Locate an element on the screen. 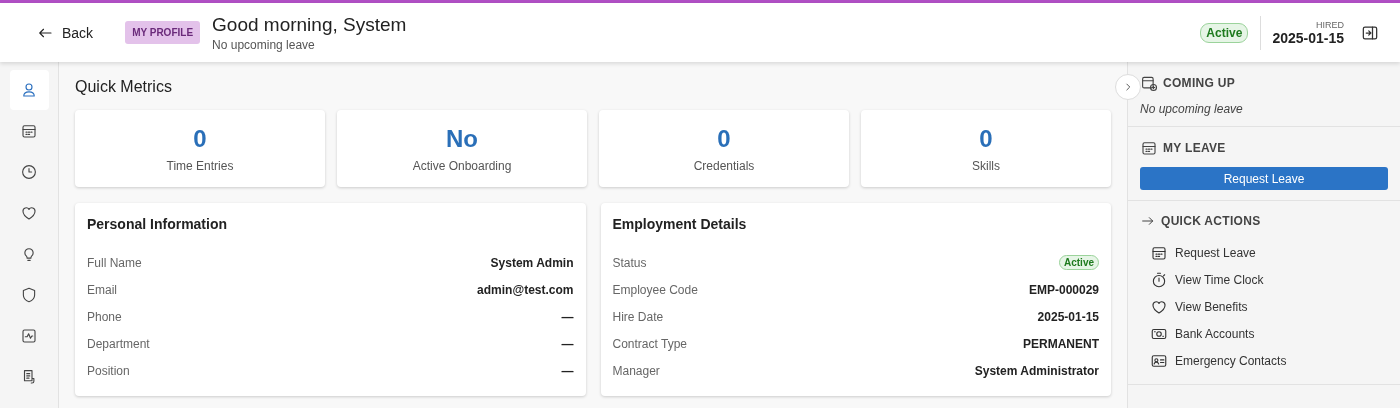 Image resolution: width=1400 pixels, height=408 pixels. card-title: Employment Details is located at coordinates (680, 224).